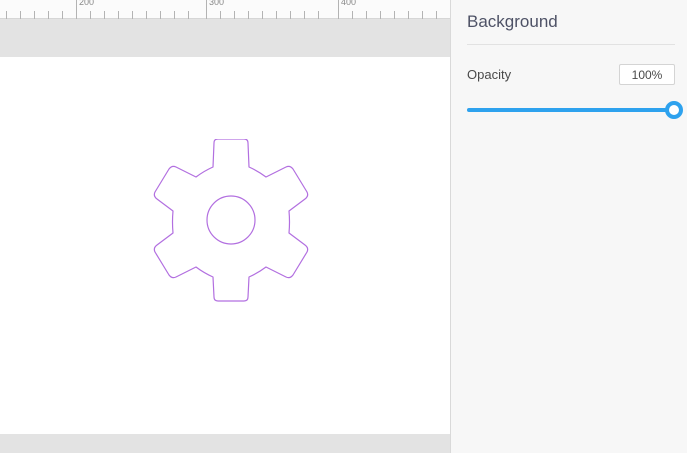 The height and width of the screenshot is (453, 687). I want to click on opacity-slider-thumb, so click(674, 110).